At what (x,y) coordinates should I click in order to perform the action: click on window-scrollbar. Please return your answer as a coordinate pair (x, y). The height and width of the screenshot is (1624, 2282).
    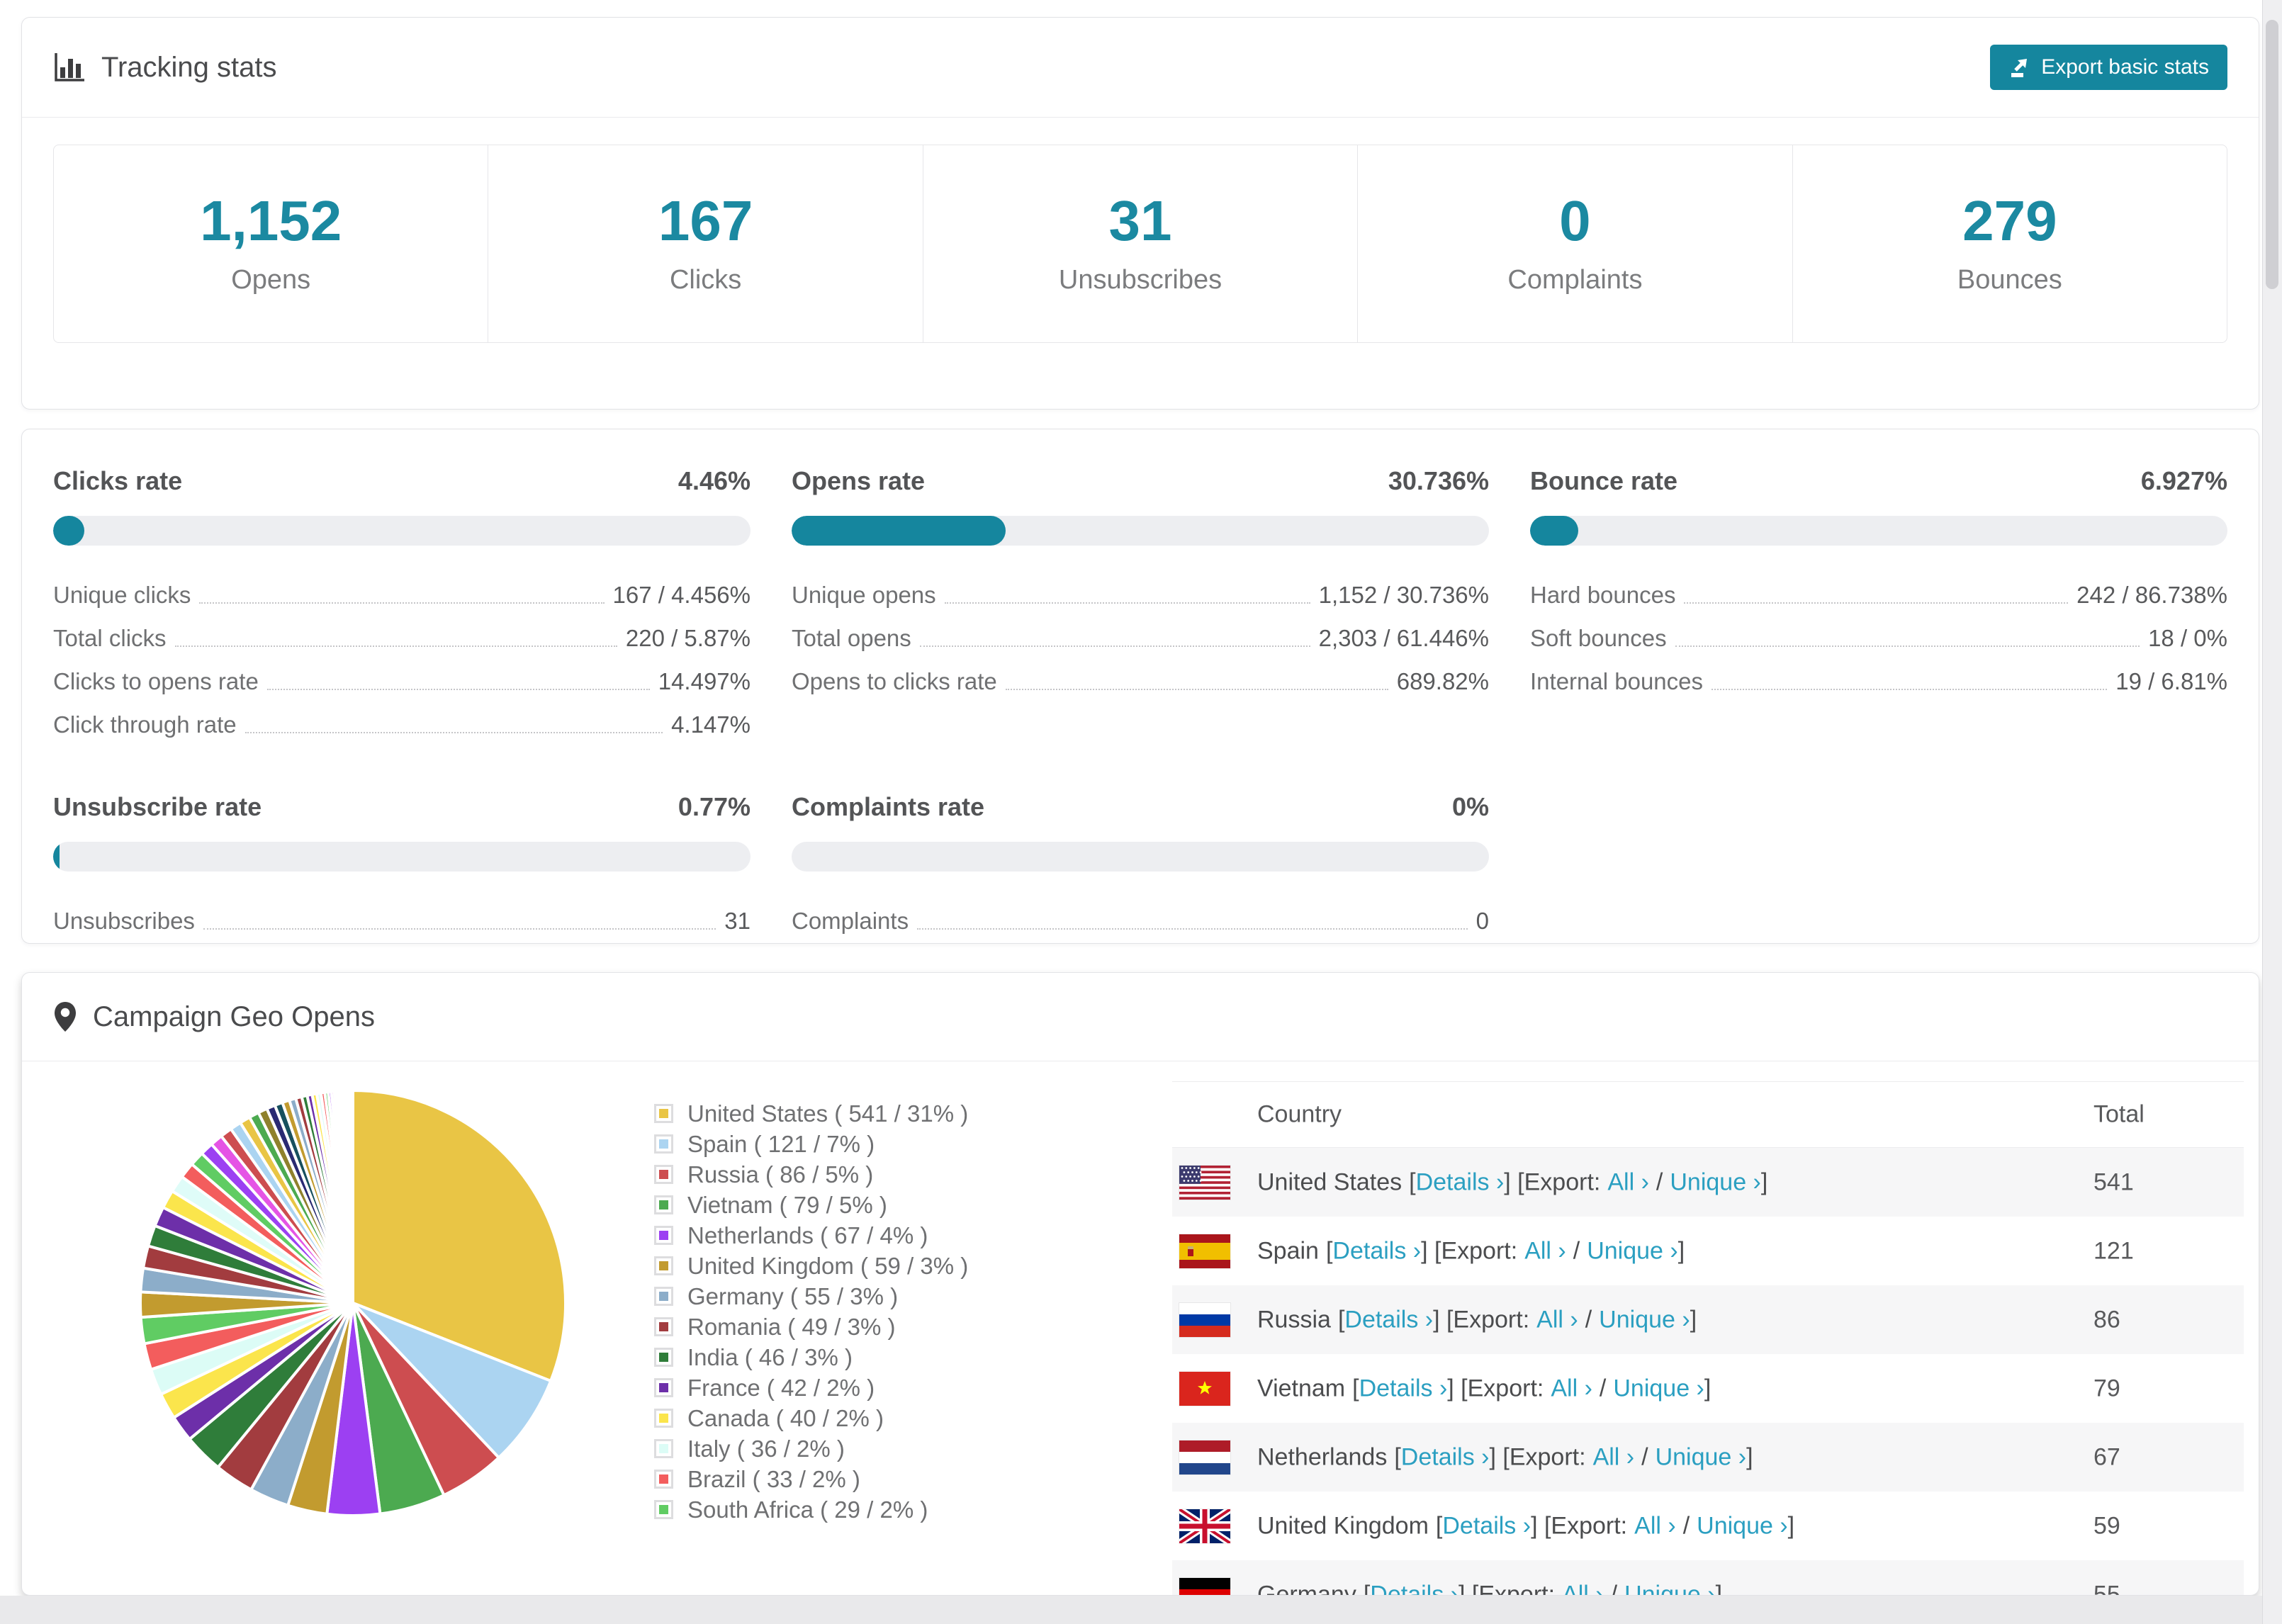
    Looking at the image, I should click on (2272, 812).